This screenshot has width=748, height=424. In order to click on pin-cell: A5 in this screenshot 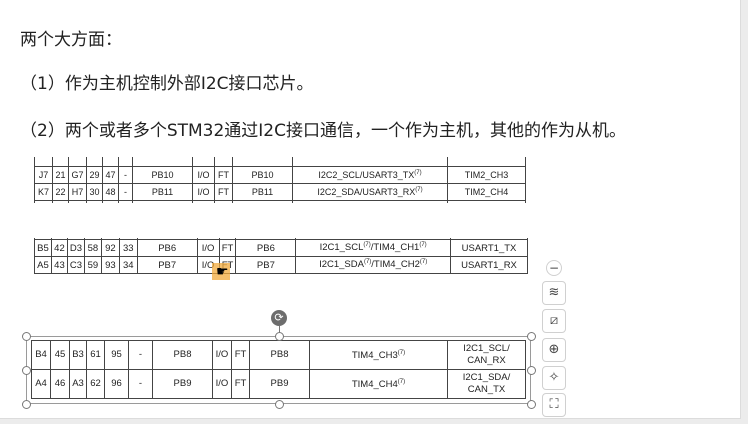, I will do `click(43, 265)`.